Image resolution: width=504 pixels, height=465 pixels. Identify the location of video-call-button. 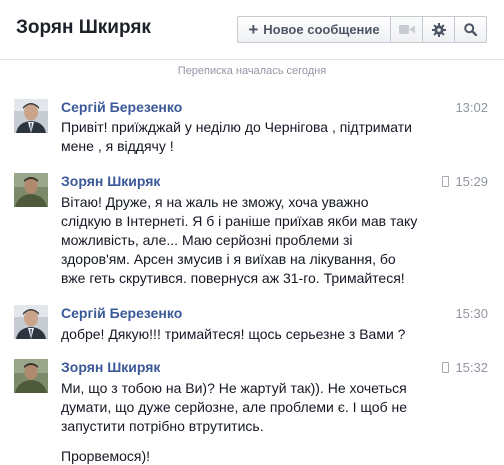
(406, 29).